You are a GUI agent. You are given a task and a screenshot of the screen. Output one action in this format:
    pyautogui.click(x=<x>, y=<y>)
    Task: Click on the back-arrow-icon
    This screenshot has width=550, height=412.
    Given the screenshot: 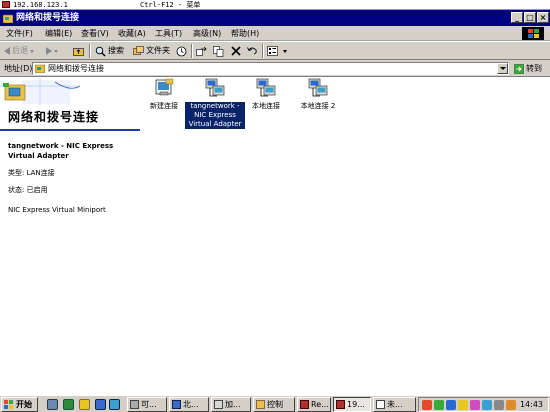 What is the action you would take?
    pyautogui.click(x=7, y=51)
    